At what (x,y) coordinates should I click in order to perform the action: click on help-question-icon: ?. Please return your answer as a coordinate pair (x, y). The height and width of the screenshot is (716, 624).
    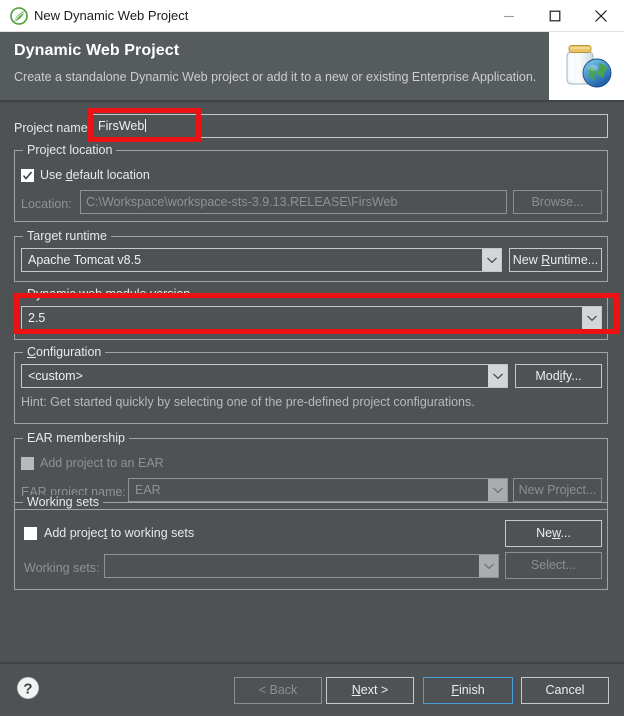
    Looking at the image, I should click on (28, 688).